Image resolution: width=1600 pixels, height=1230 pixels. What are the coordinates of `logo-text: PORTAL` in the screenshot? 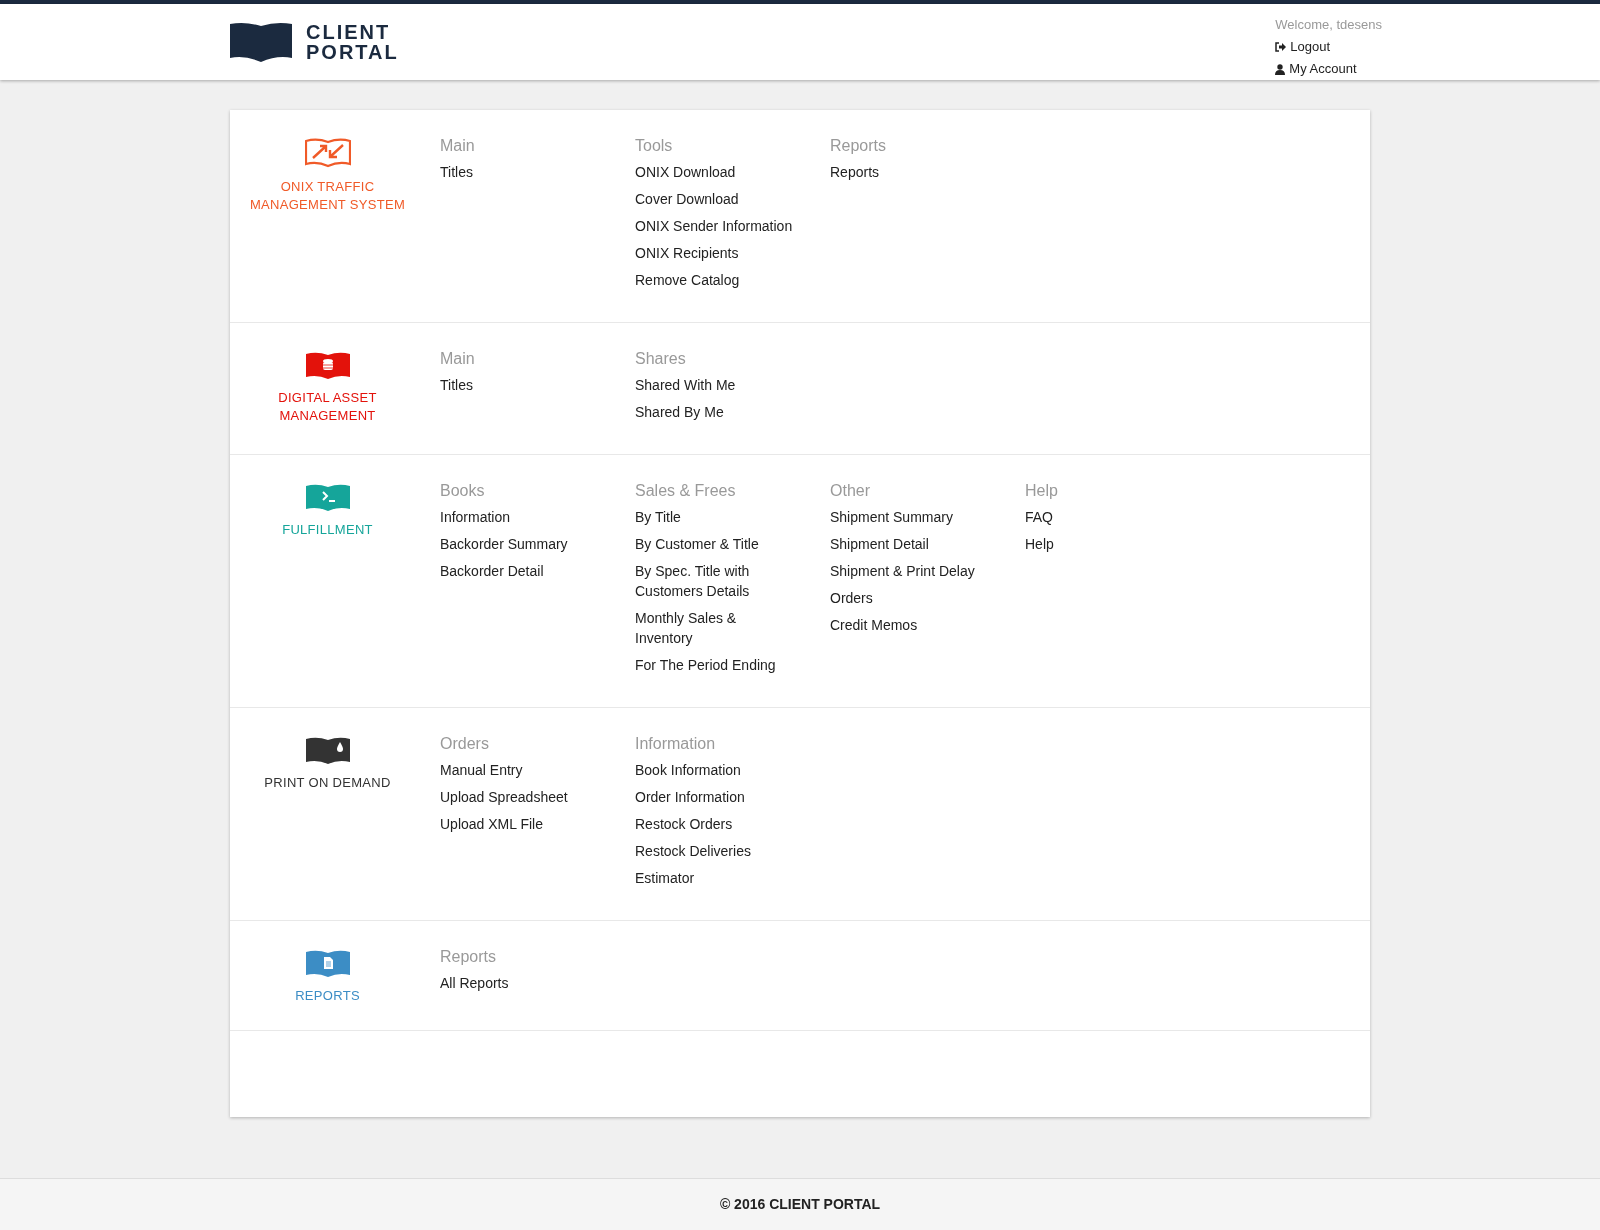 It's located at (352, 52).